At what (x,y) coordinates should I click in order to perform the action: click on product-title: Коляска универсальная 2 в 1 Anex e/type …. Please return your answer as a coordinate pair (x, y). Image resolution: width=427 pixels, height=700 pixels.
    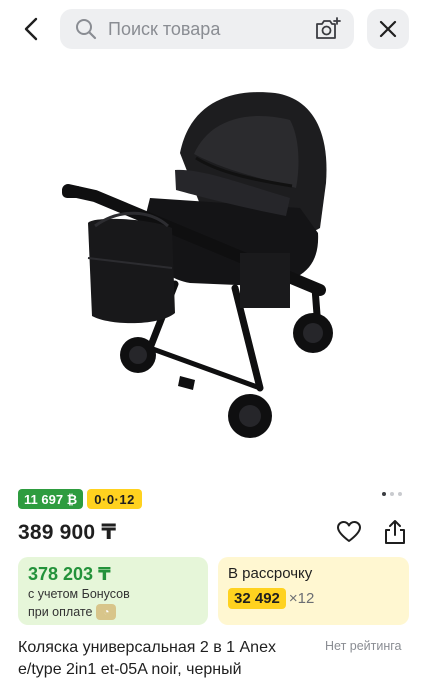
    Looking at the image, I should click on (147, 658).